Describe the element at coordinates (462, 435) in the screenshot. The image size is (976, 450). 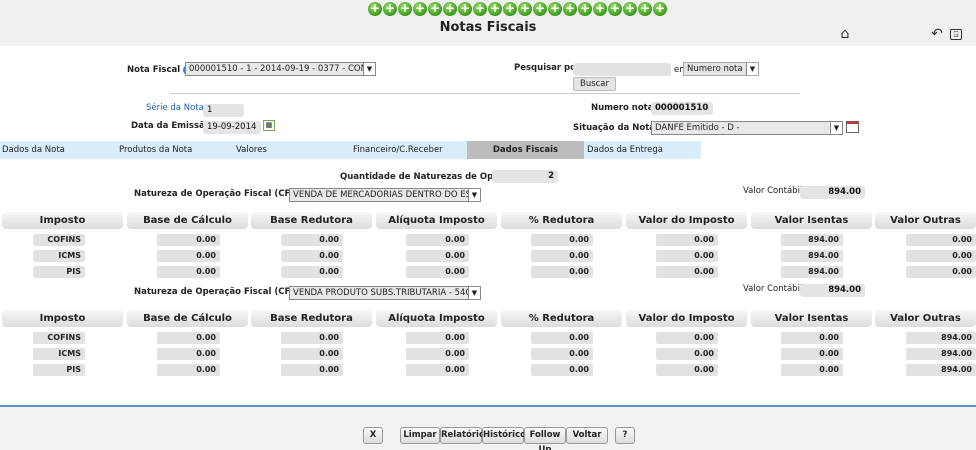
I see `relatorio-button: Relatório` at that location.